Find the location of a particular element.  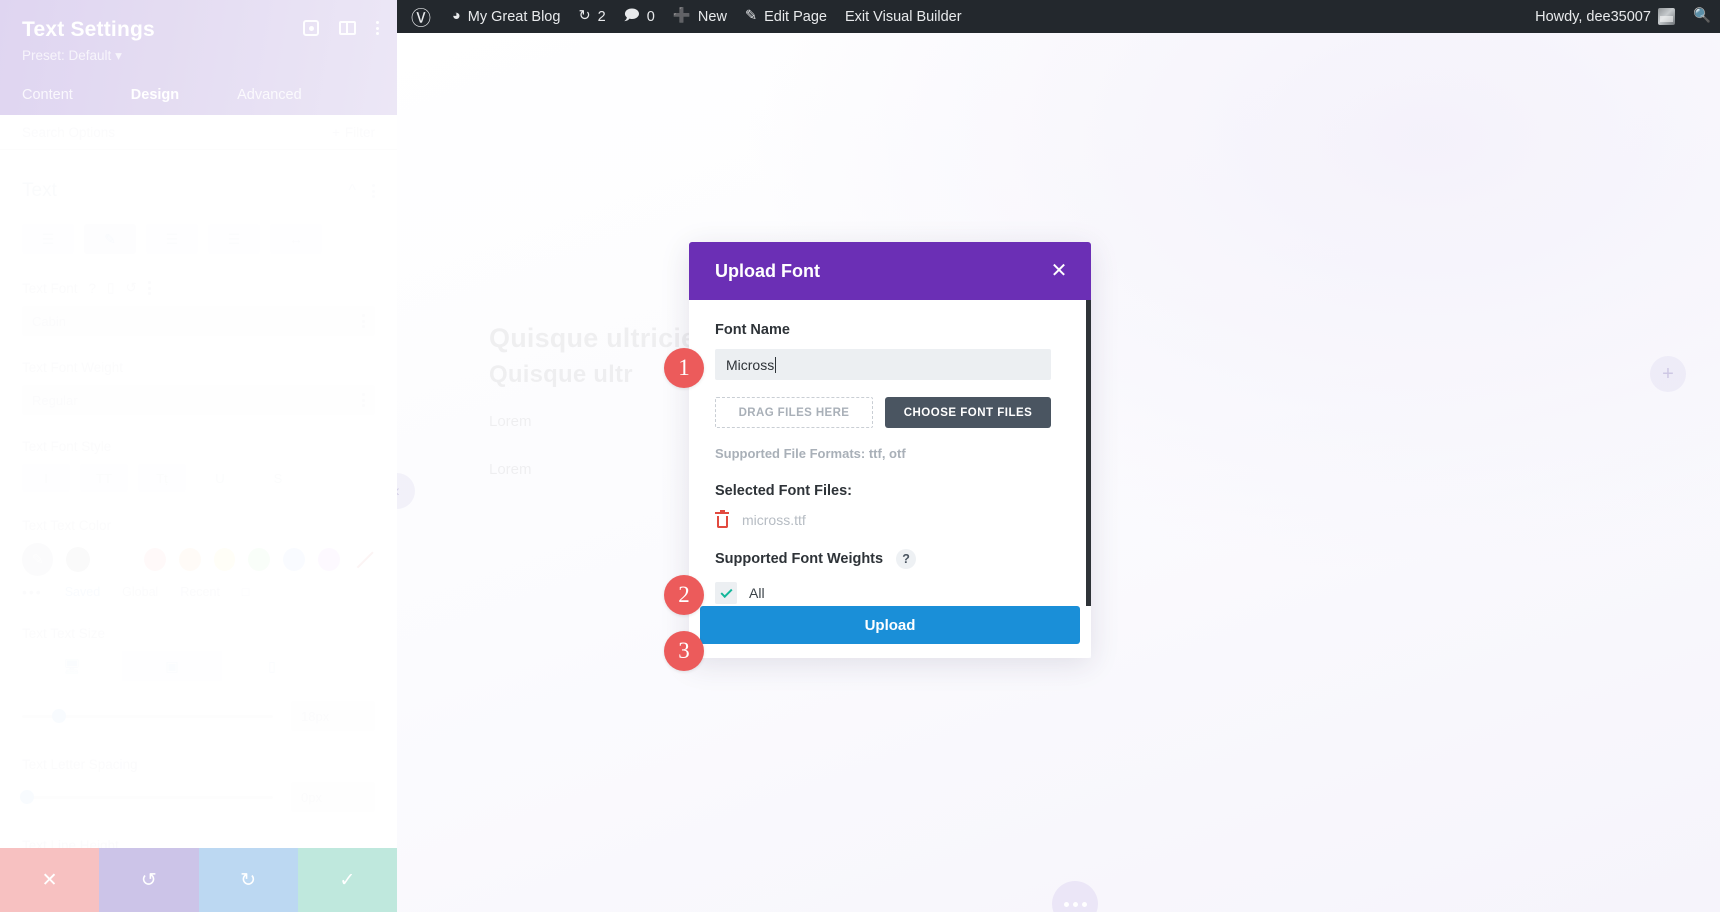

wordpress-logo-icon: Ⓥ is located at coordinates (420, 16).